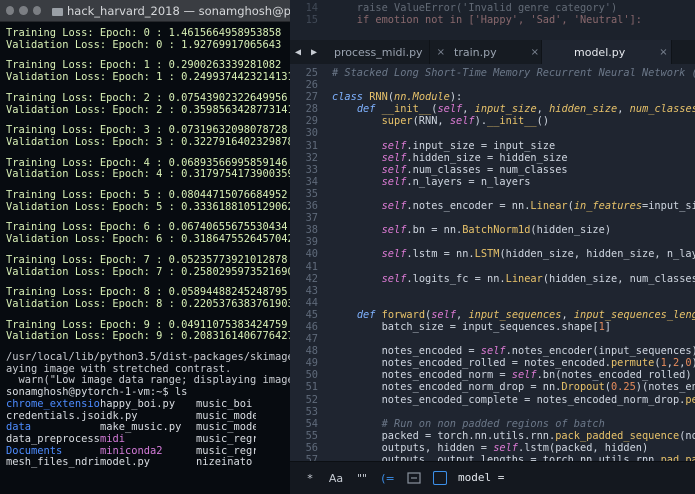  I want to click on line-number: 30, so click(311, 133).